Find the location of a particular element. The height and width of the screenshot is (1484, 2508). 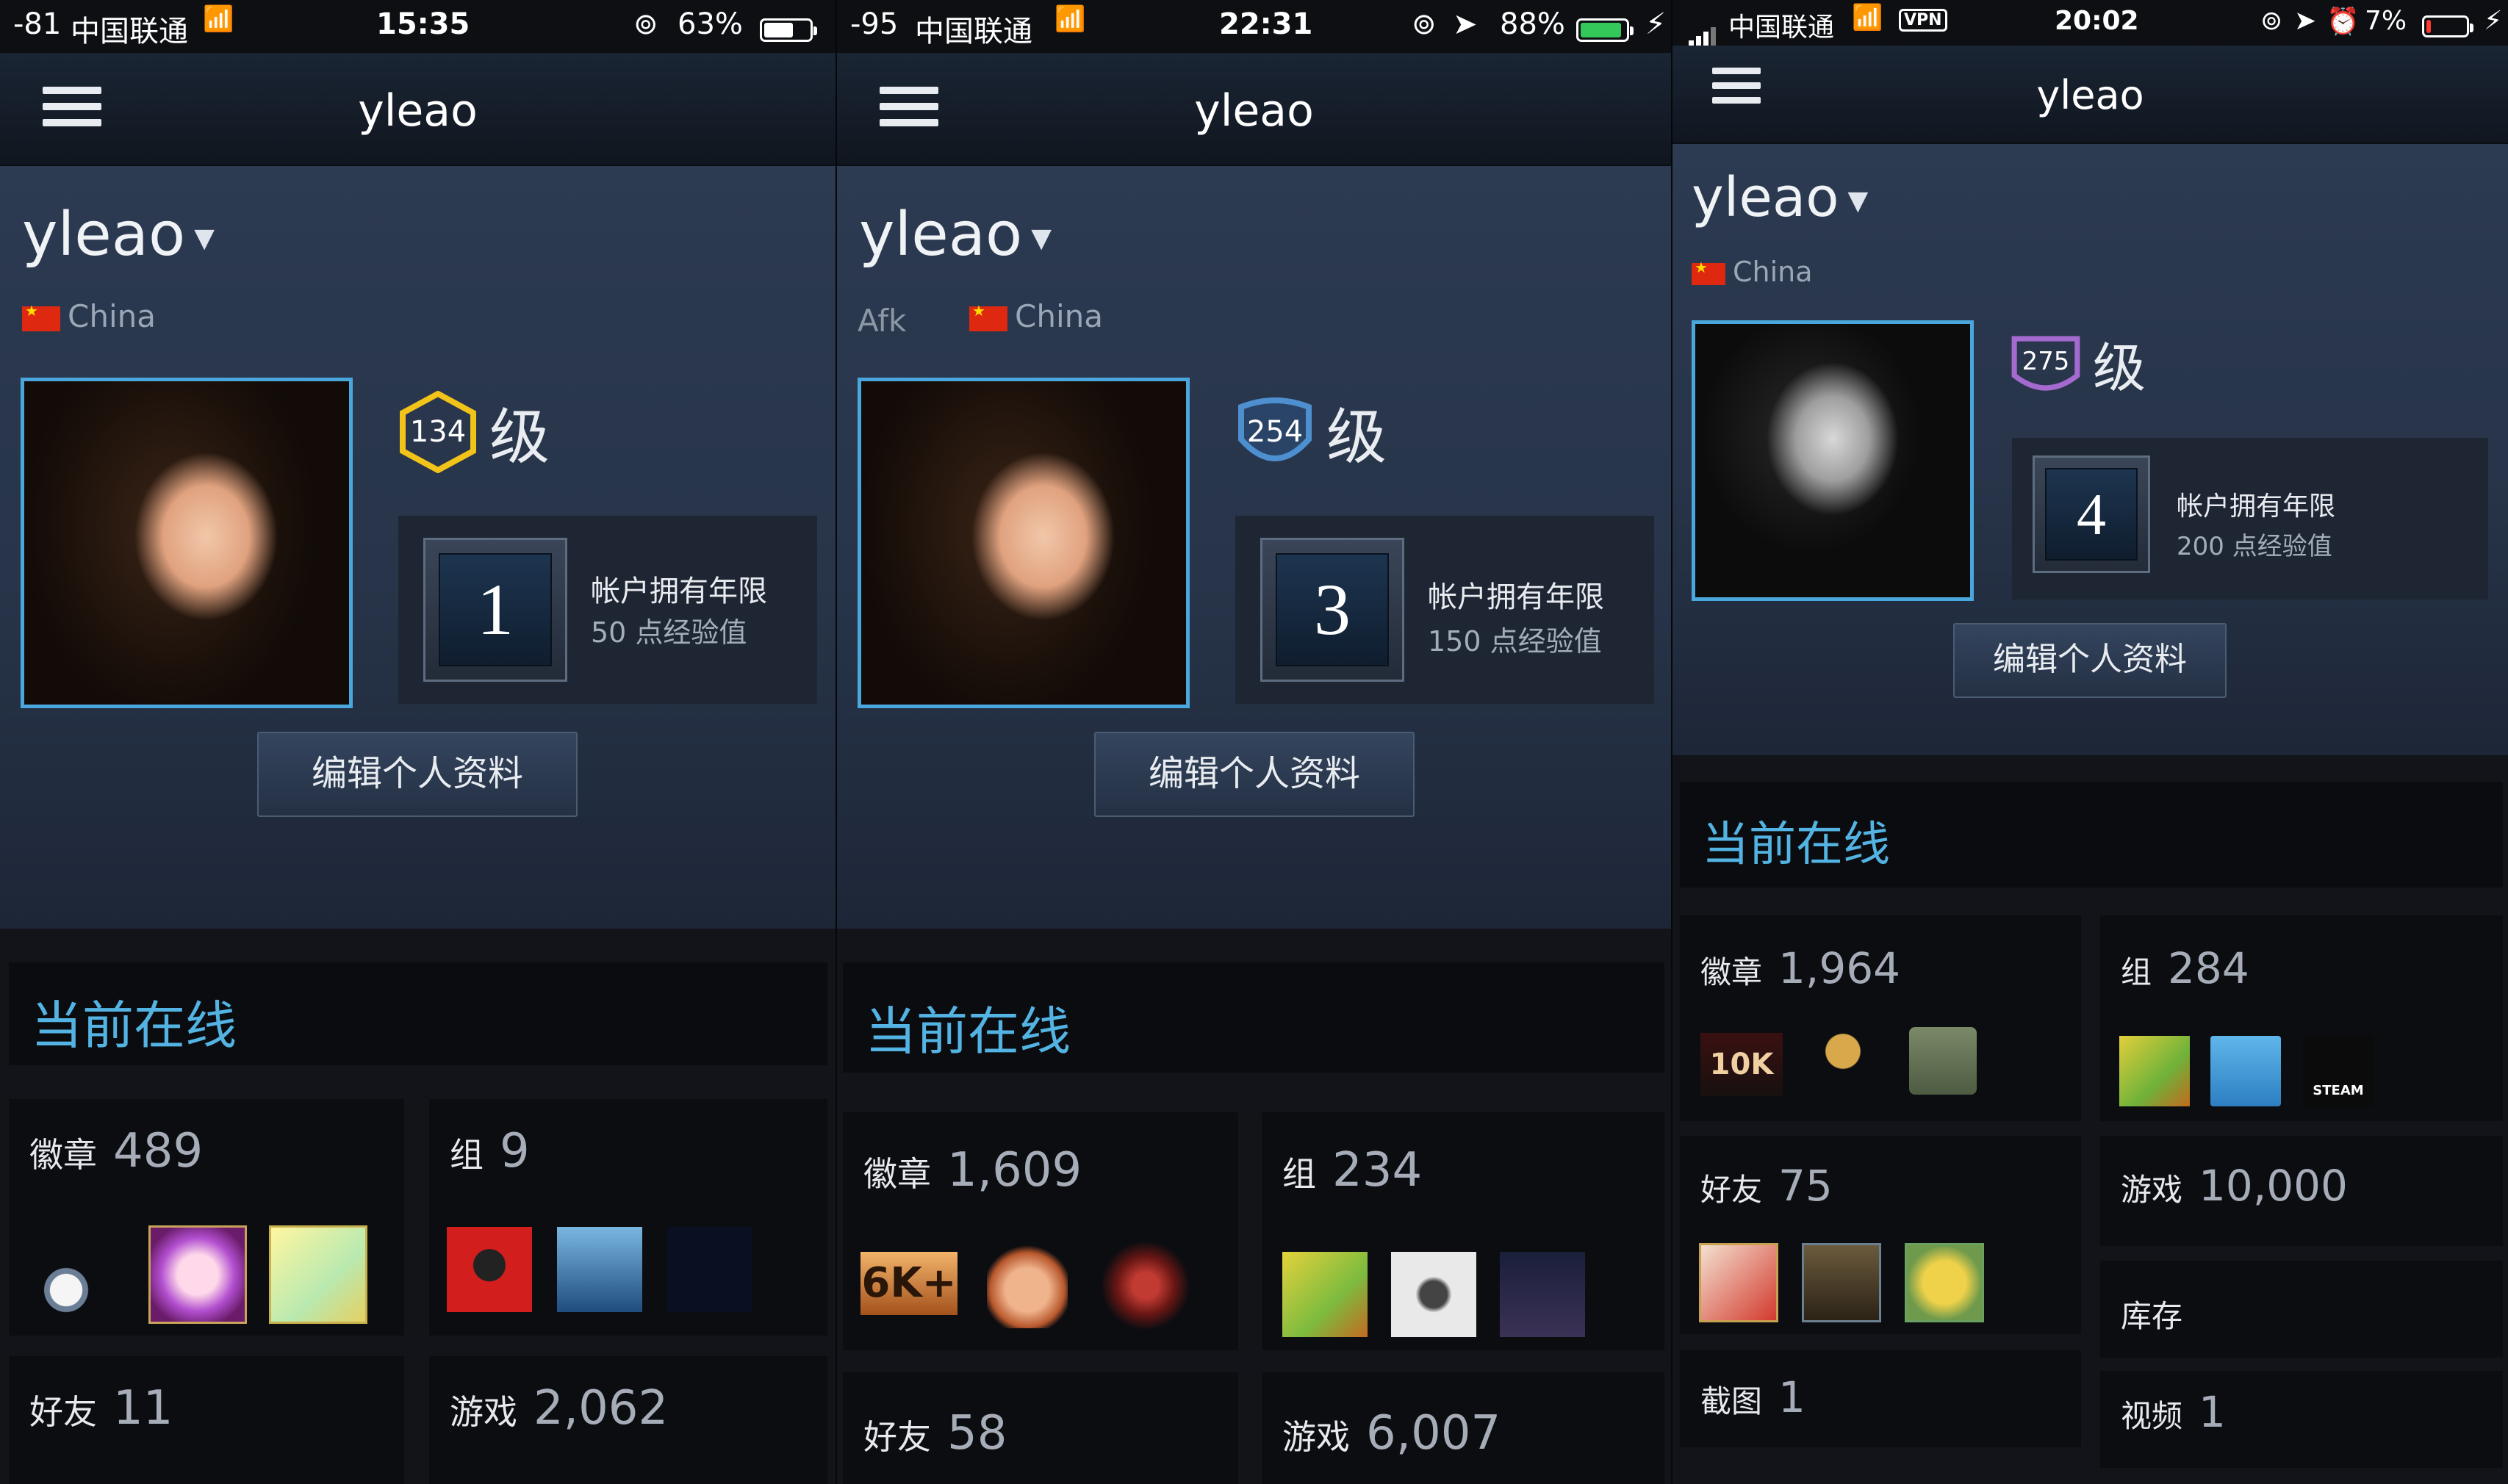

dropdown-caret-icon: ▼ is located at coordinates (1041, 238).